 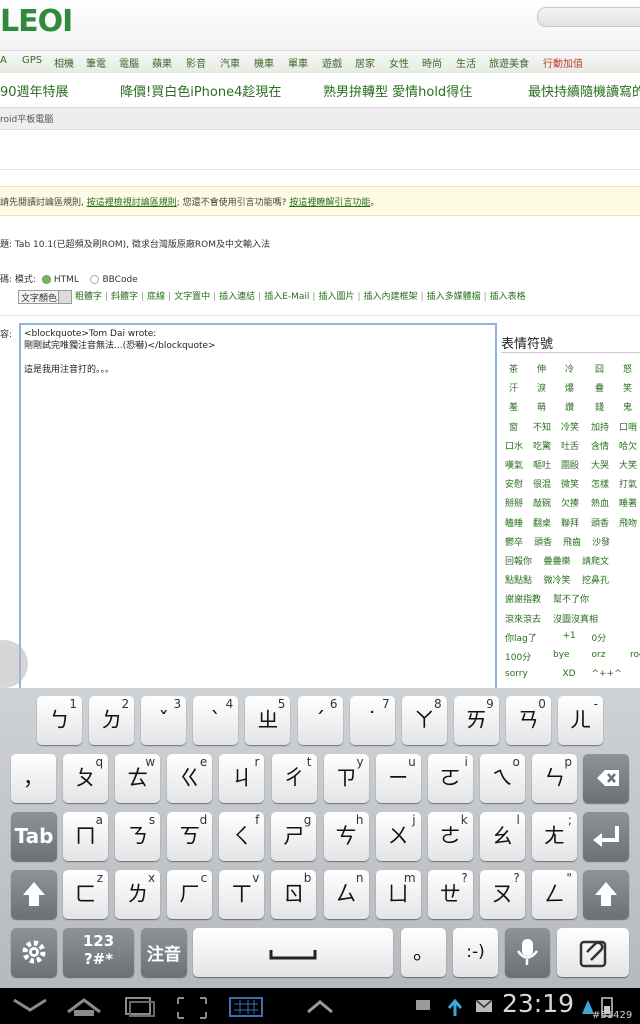 What do you see at coordinates (34, 894) in the screenshot?
I see `shift-key-left` at bounding box center [34, 894].